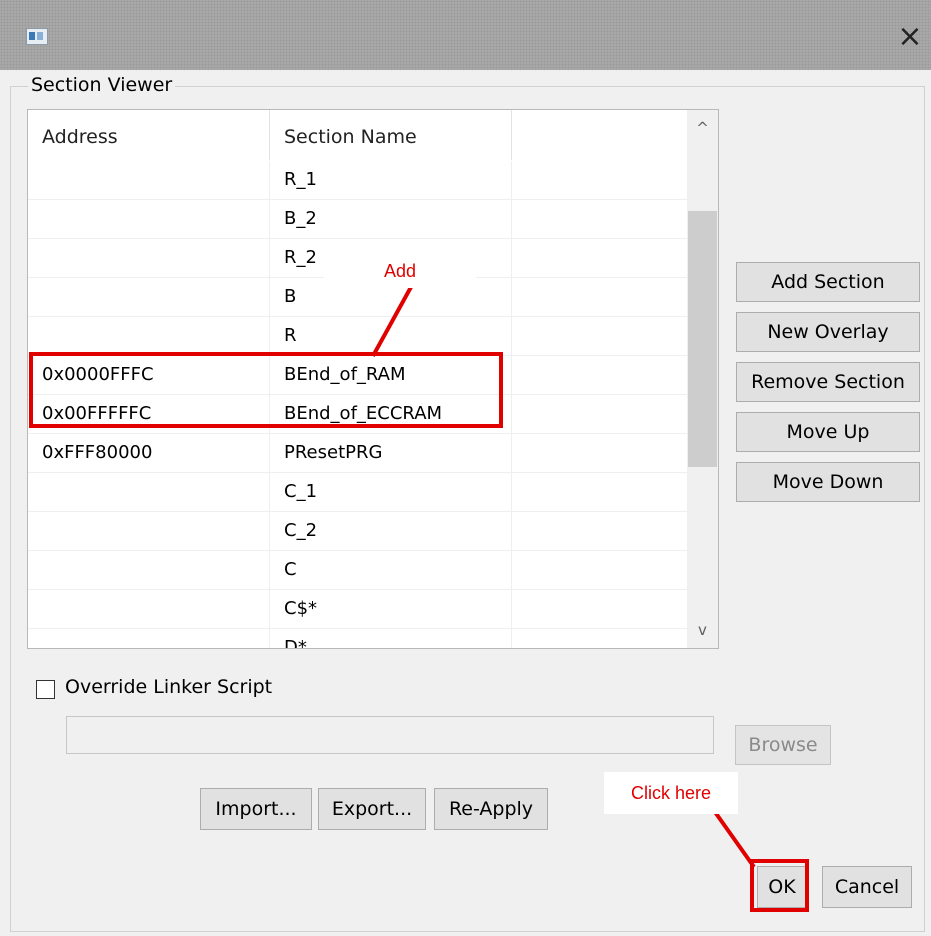 This screenshot has width=931, height=936. I want to click on click-here-annotation-label: Click here, so click(671, 793).